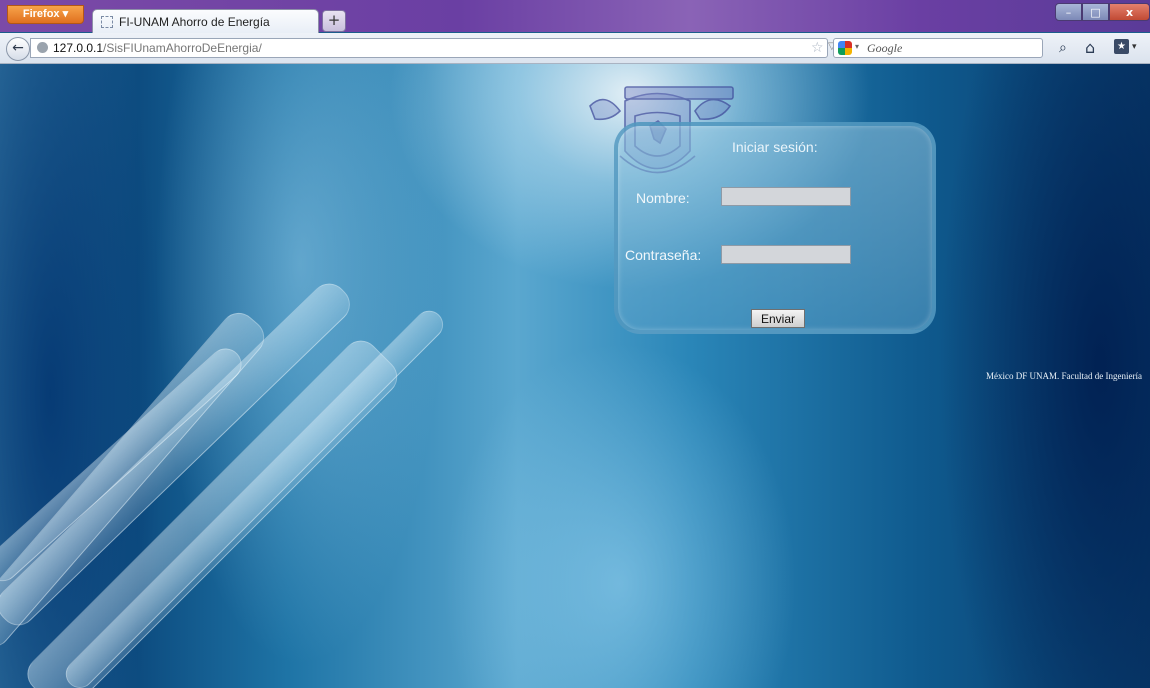  I want to click on new-tab-button: +, so click(334, 21).